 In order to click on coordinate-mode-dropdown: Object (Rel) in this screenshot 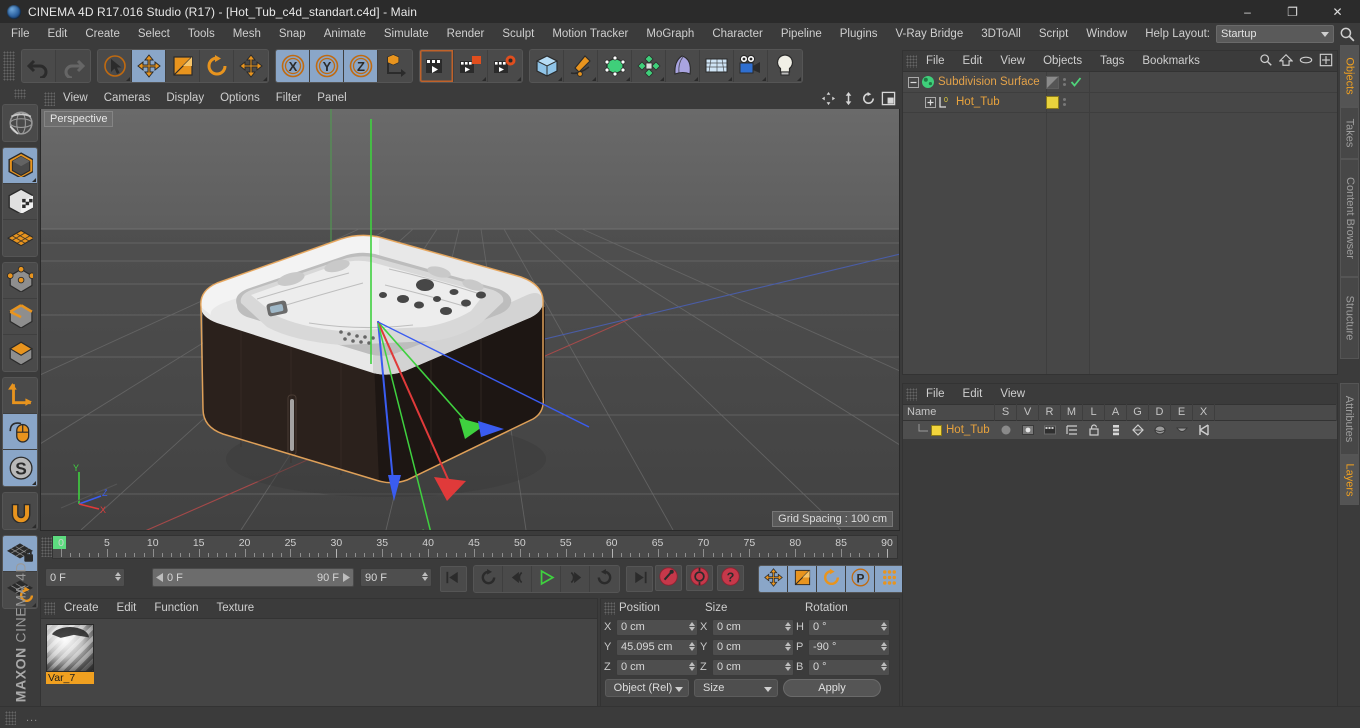, I will do `click(647, 688)`.